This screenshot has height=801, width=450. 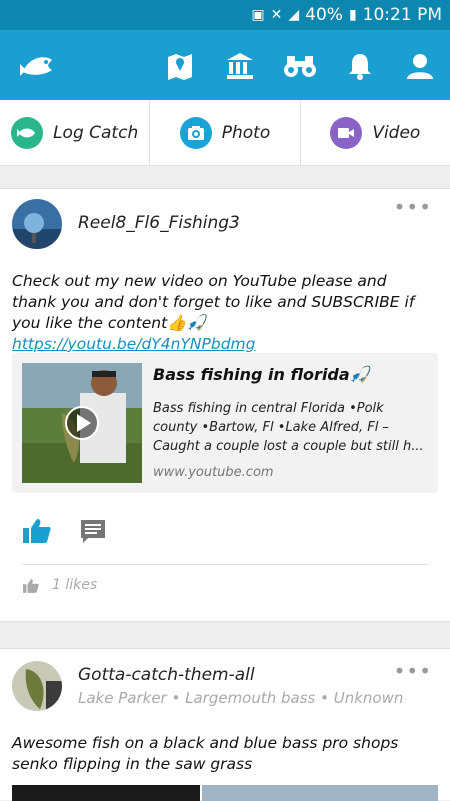 I want to click on like-button, so click(x=37, y=533).